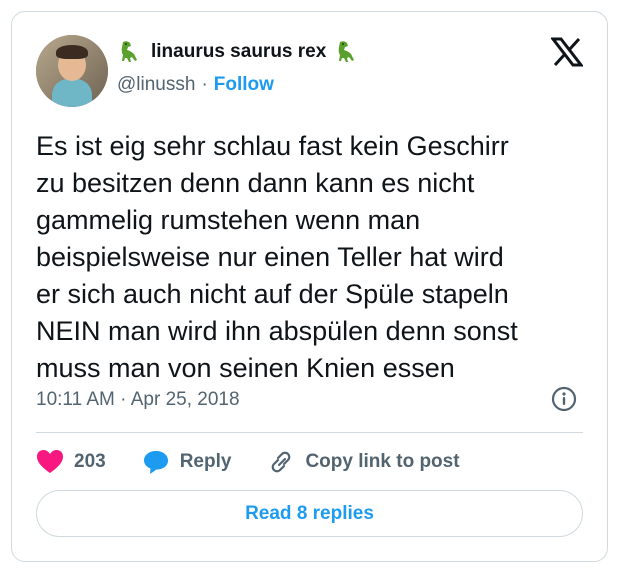 This screenshot has width=620, height=574. What do you see at coordinates (244, 84) in the screenshot?
I see `follow-button: Follow` at bounding box center [244, 84].